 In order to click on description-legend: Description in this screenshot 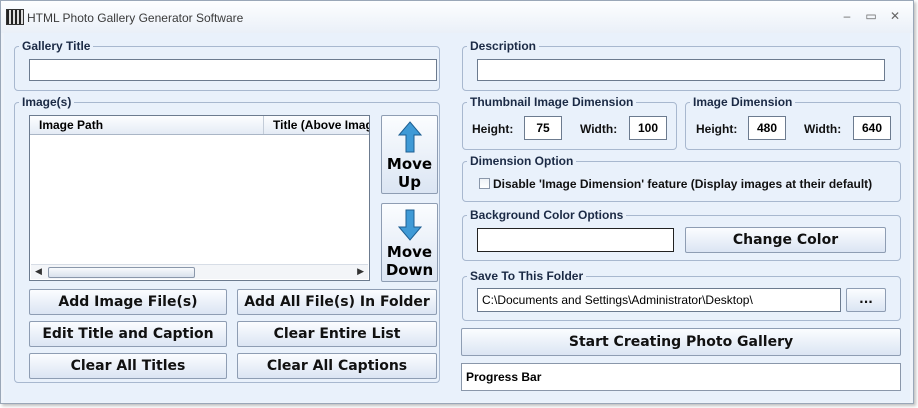, I will do `click(503, 46)`.